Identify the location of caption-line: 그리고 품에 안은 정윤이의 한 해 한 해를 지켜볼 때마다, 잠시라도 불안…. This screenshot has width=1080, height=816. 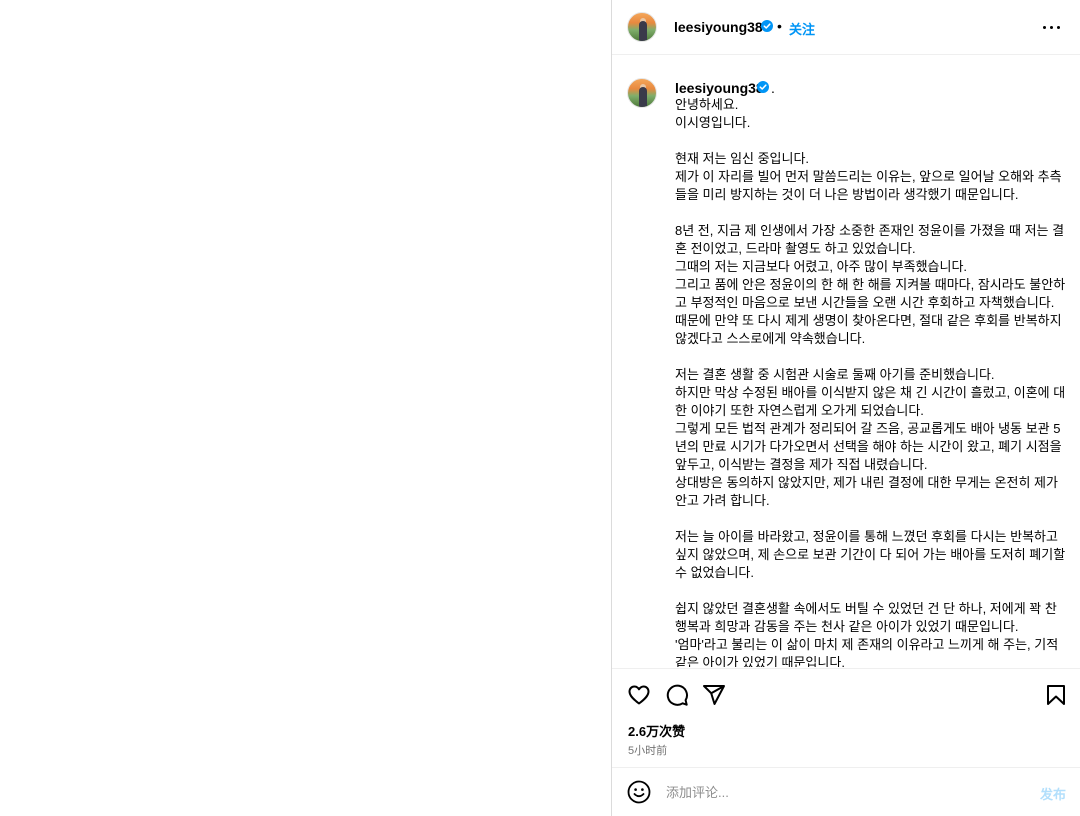
(870, 284).